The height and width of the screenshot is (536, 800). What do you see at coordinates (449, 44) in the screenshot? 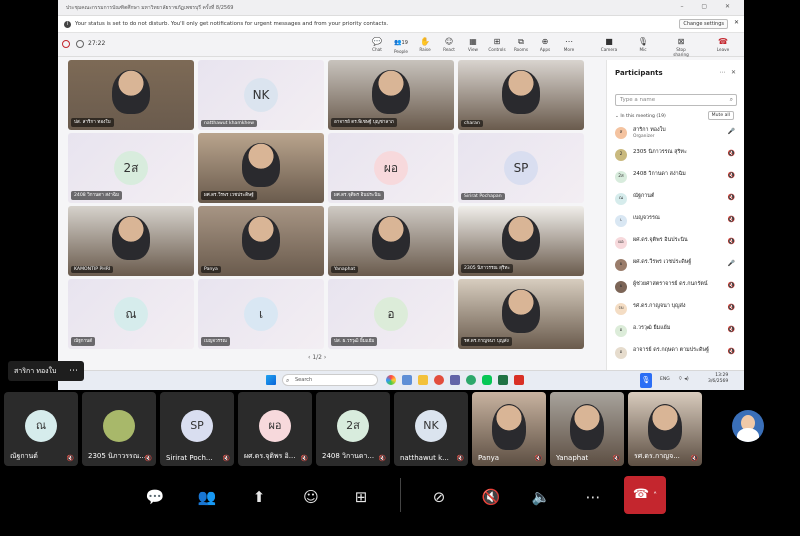
I see `react-button: ☺ React` at bounding box center [449, 44].